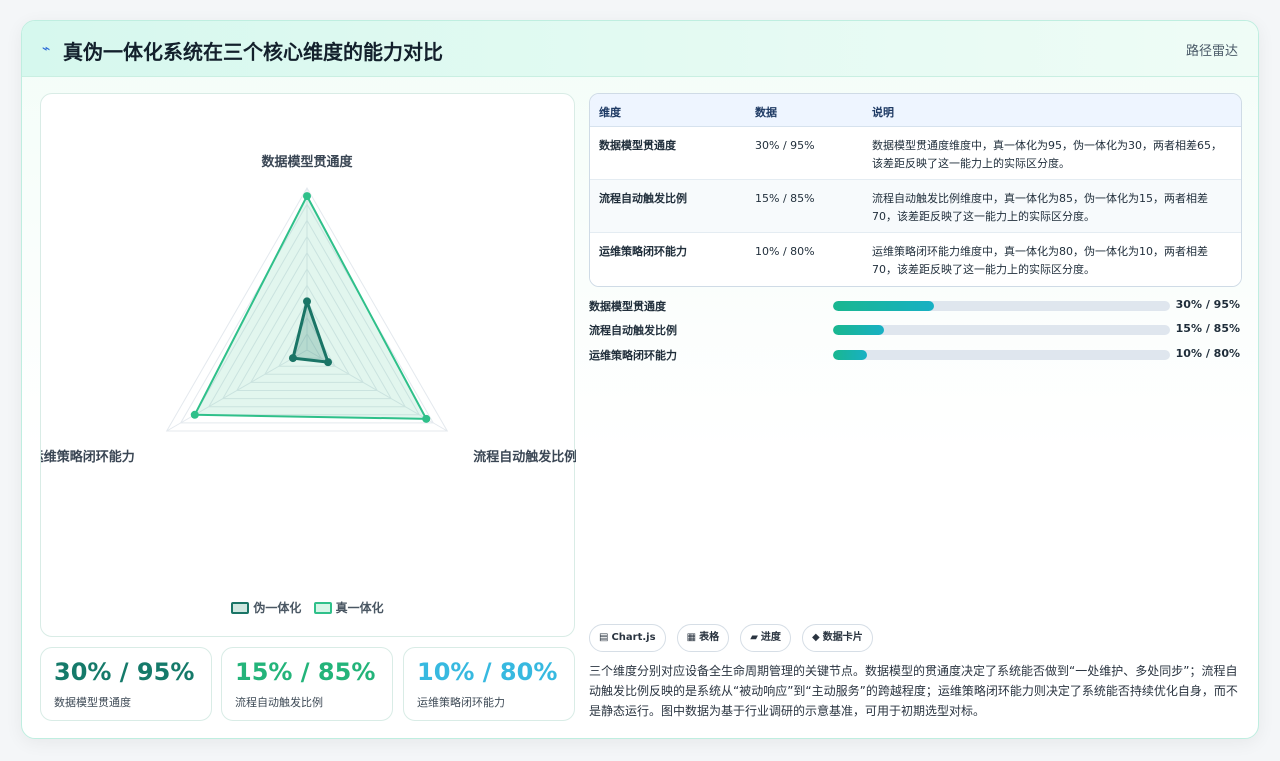  I want to click on legend-label-fake: 伪一体化, so click(277, 608).